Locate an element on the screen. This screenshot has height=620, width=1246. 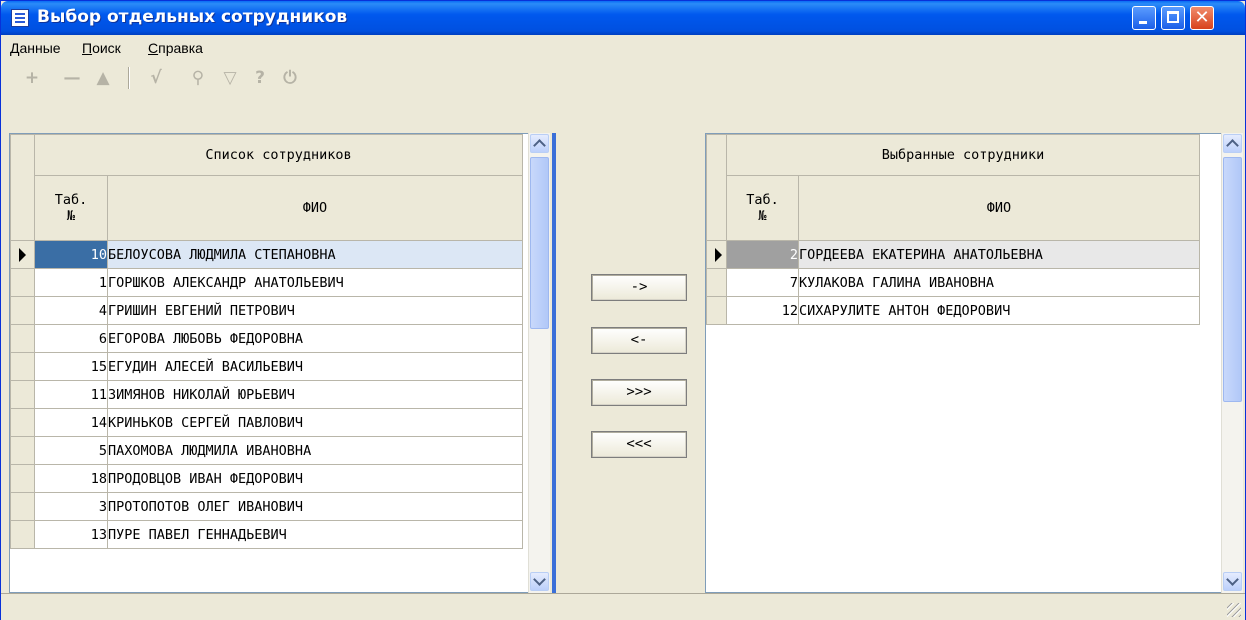
maximize-button is located at coordinates (1173, 18).